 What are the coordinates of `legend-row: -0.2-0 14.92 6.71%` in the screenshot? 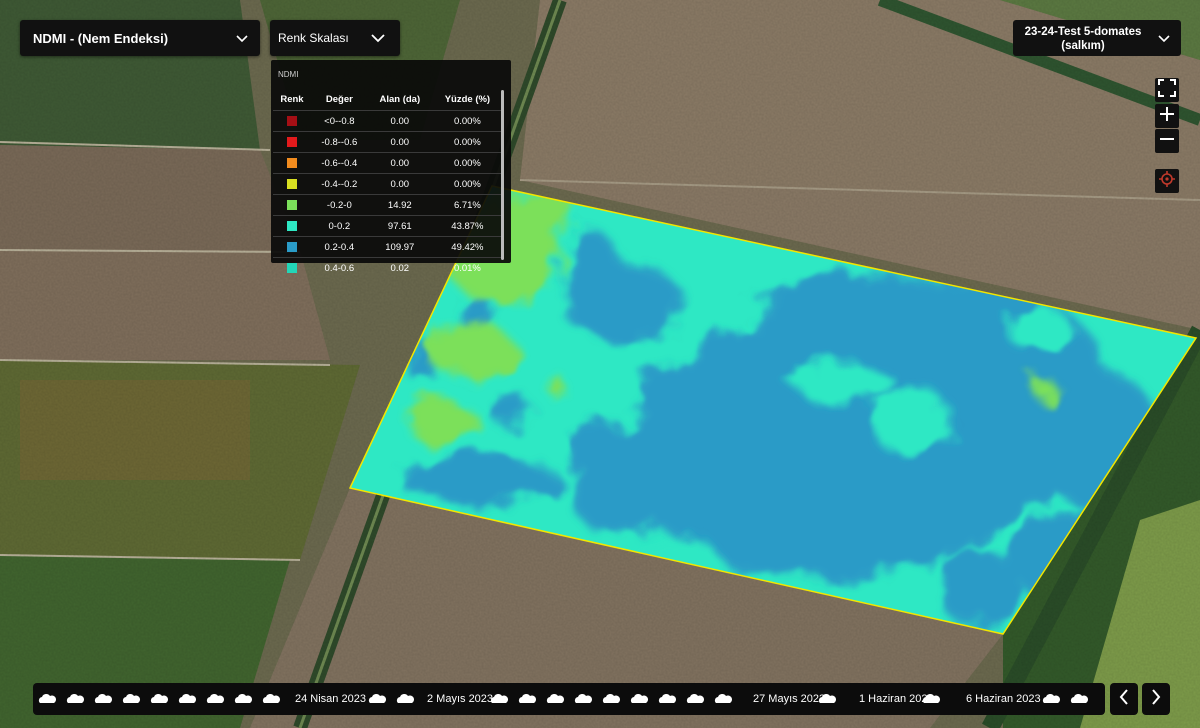 It's located at (388, 205).